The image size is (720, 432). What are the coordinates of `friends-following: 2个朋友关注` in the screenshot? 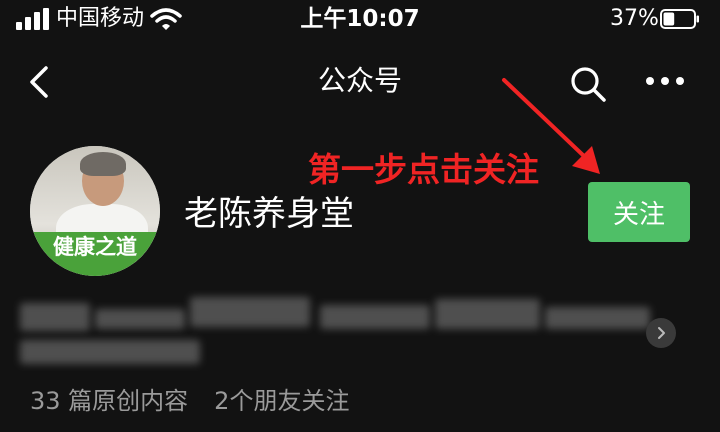 It's located at (281, 401).